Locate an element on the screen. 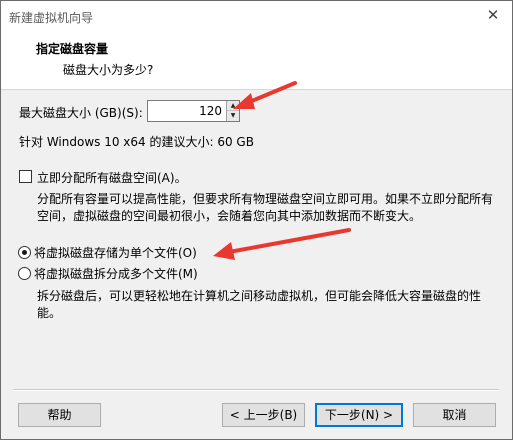 This screenshot has height=440, width=513. help-button: 帮助 is located at coordinates (59, 415).